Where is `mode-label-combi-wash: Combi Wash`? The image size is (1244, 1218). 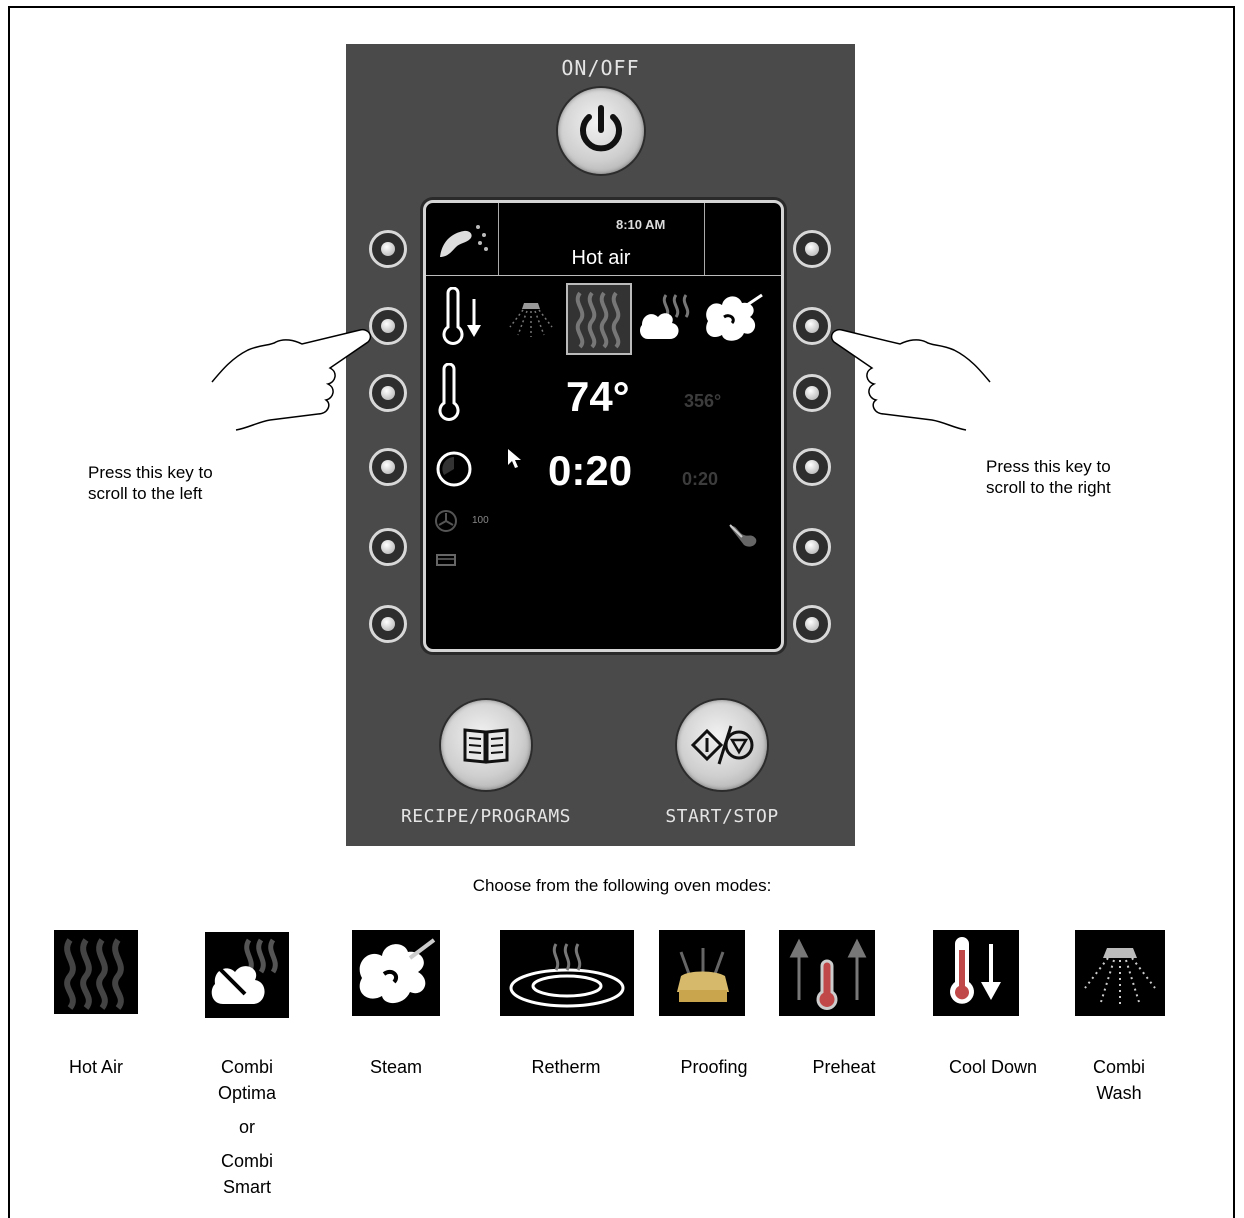
mode-label-combi-wash: Combi Wash is located at coordinates (1119, 1080).